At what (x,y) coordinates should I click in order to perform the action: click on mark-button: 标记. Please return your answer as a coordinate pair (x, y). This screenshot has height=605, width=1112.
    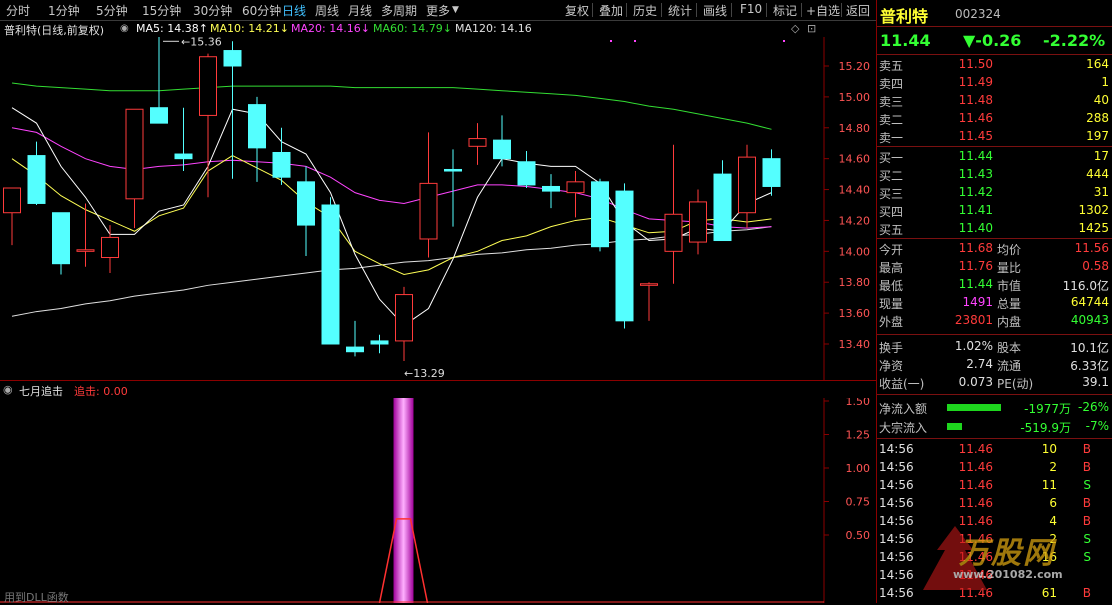
    Looking at the image, I should click on (785, 10).